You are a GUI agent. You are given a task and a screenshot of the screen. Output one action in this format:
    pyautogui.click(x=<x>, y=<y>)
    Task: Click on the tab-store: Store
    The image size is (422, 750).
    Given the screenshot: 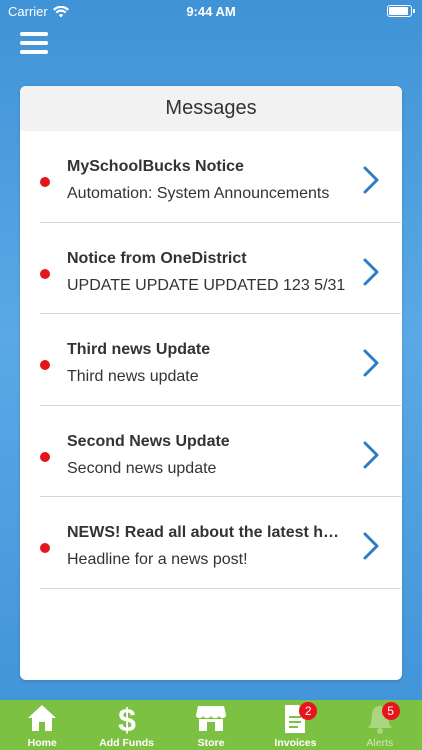 What is the action you would take?
    pyautogui.click(x=211, y=725)
    